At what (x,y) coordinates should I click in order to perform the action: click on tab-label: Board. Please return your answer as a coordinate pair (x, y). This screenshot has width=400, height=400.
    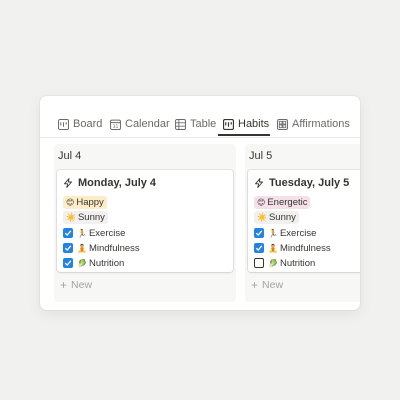
    Looking at the image, I should click on (88, 124).